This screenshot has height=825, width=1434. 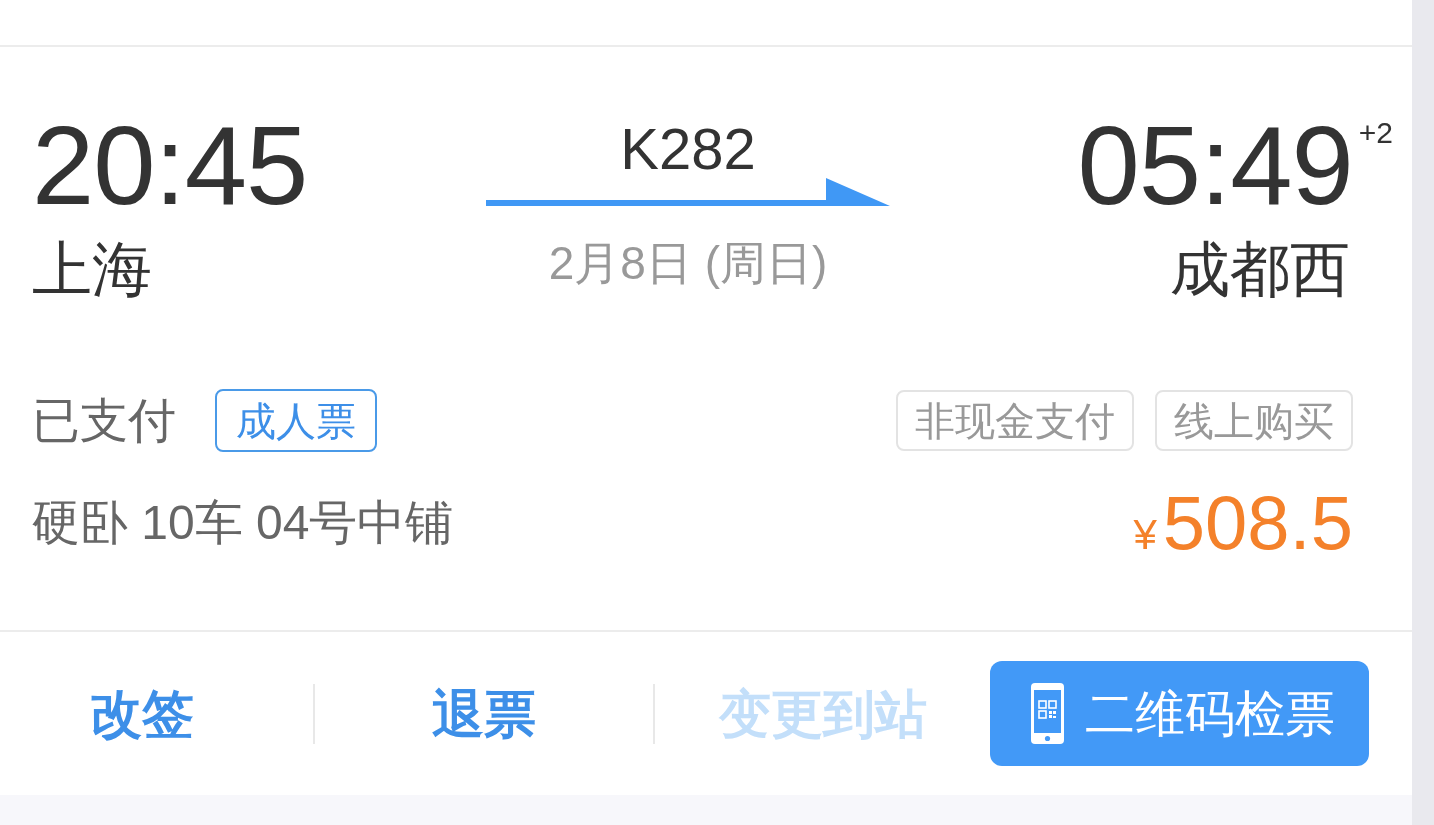 What do you see at coordinates (92, 270) in the screenshot?
I see `departure-station: 上海` at bounding box center [92, 270].